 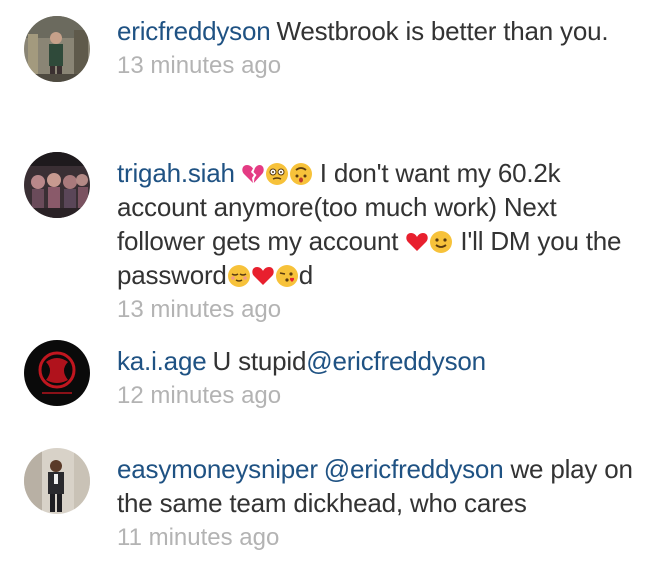 I want to click on username-link: ericfreddyson, so click(x=194, y=31).